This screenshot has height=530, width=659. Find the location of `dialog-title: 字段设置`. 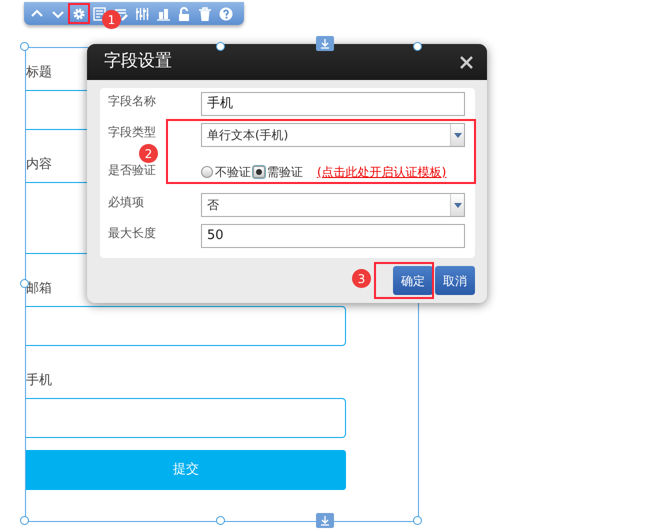

dialog-title: 字段设置 is located at coordinates (138, 62).